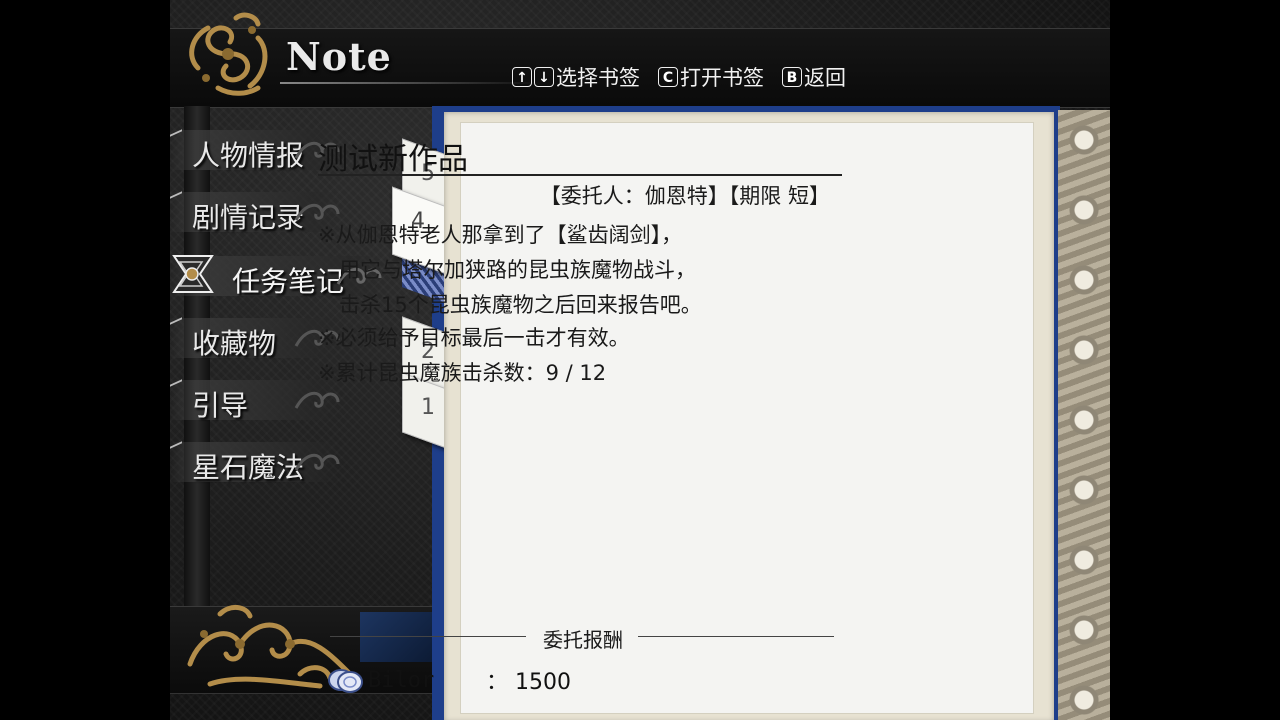  What do you see at coordinates (255, 400) in the screenshot?
I see `menu-item-guide: 引导` at bounding box center [255, 400].